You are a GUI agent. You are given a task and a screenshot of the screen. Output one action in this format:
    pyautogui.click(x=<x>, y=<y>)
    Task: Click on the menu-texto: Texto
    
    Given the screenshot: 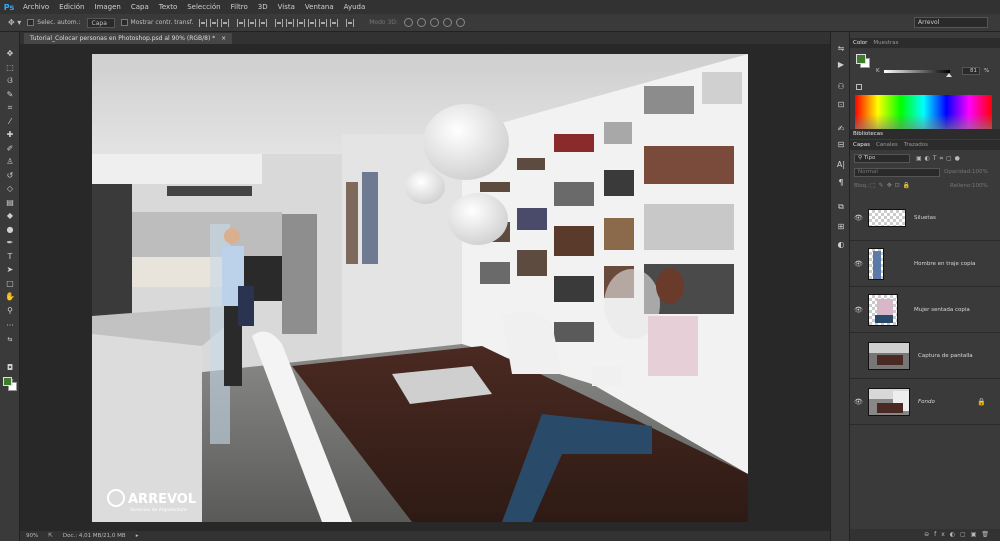 What is the action you would take?
    pyautogui.click(x=168, y=7)
    